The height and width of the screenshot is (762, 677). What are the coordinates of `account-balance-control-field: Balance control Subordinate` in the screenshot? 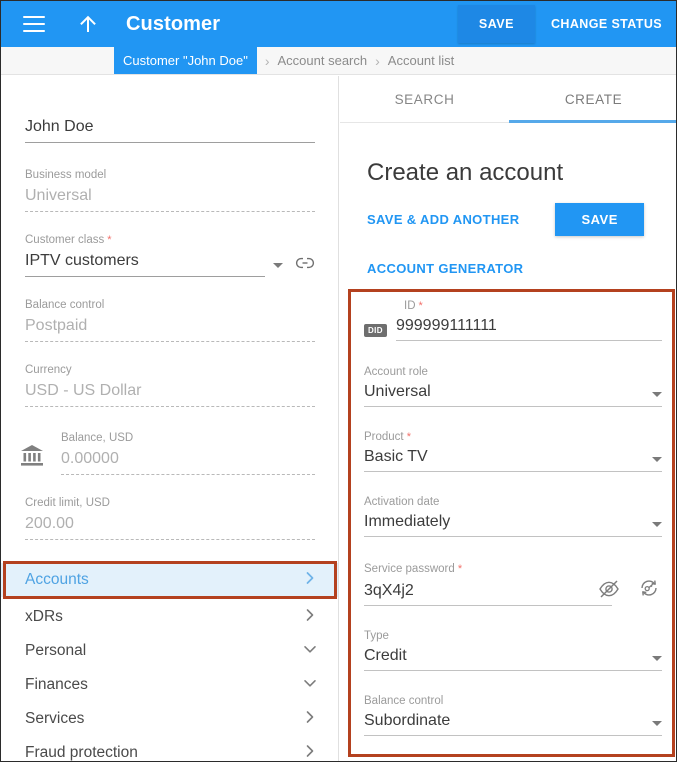 It's located at (513, 715).